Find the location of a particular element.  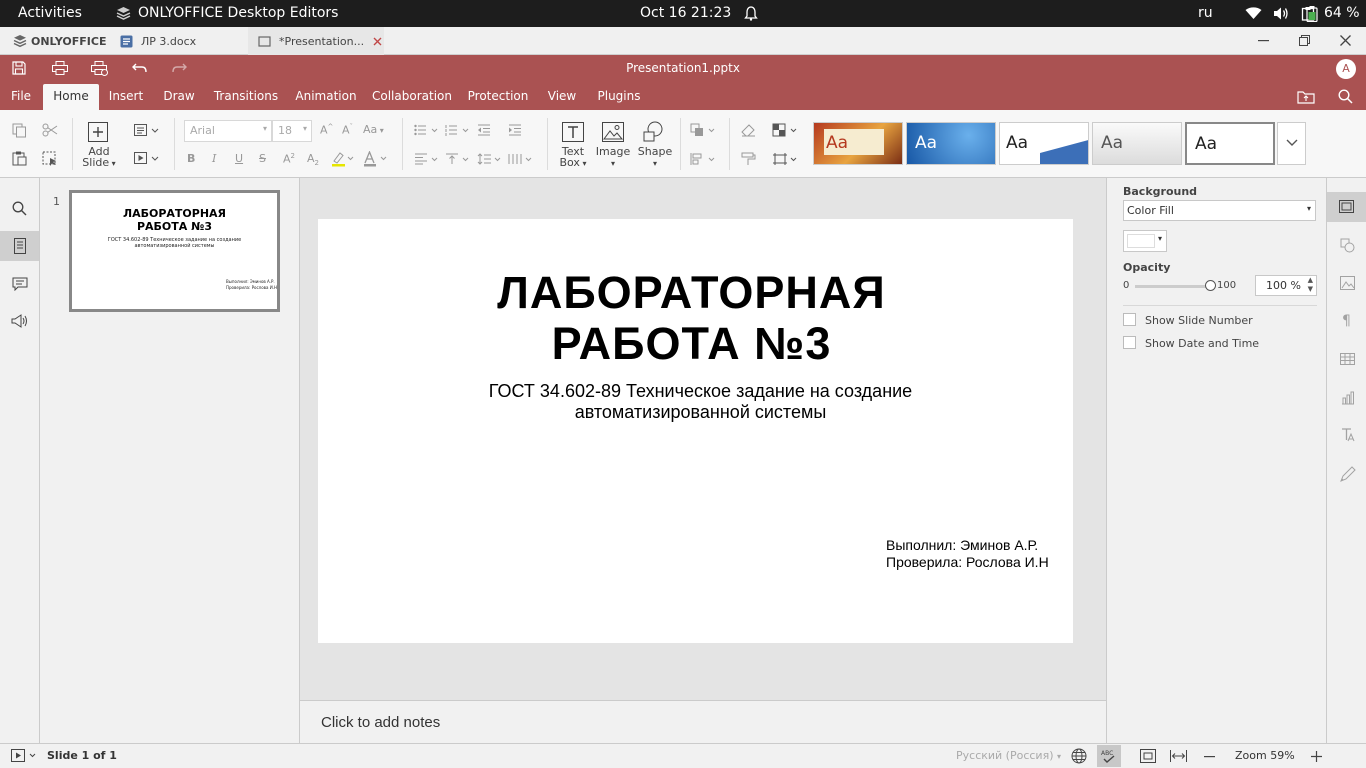

spell-check-button: ABC is located at coordinates (1109, 756).